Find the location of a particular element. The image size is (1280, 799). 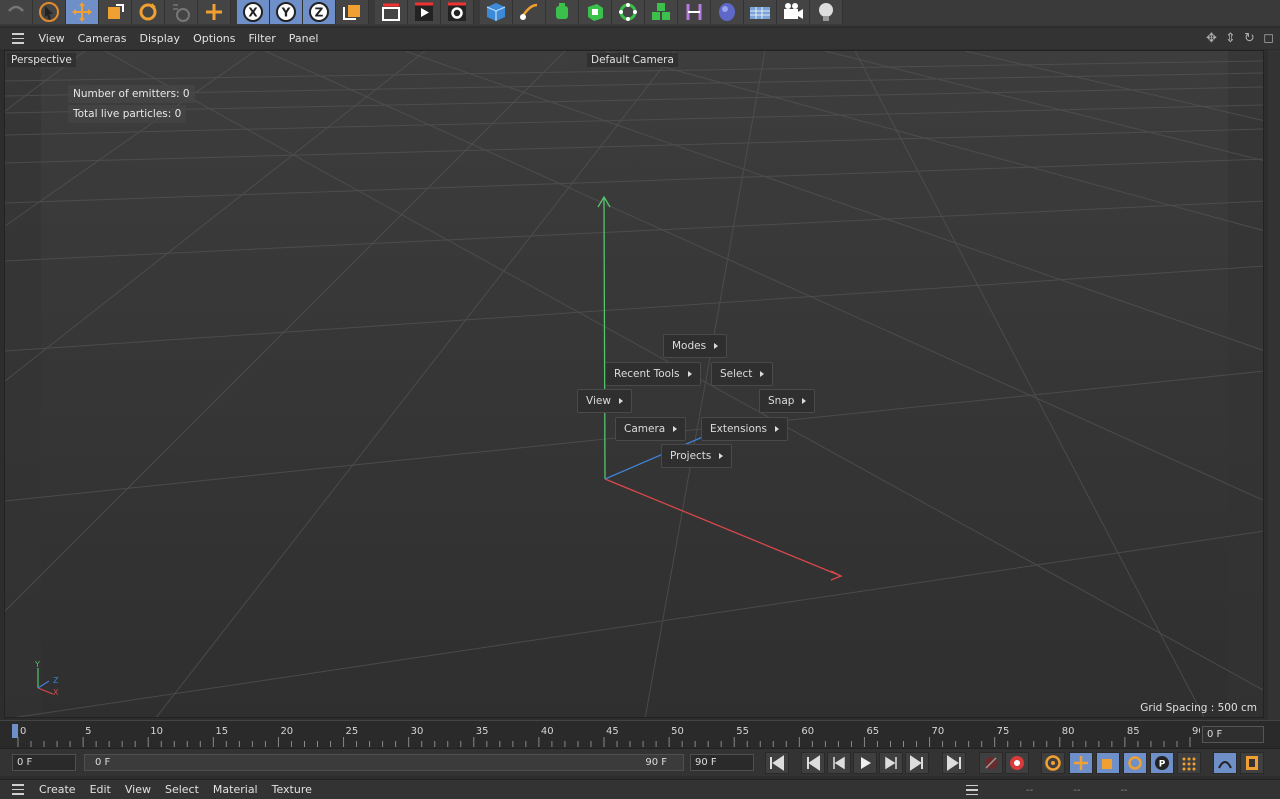

undo-button is located at coordinates (16, 12).